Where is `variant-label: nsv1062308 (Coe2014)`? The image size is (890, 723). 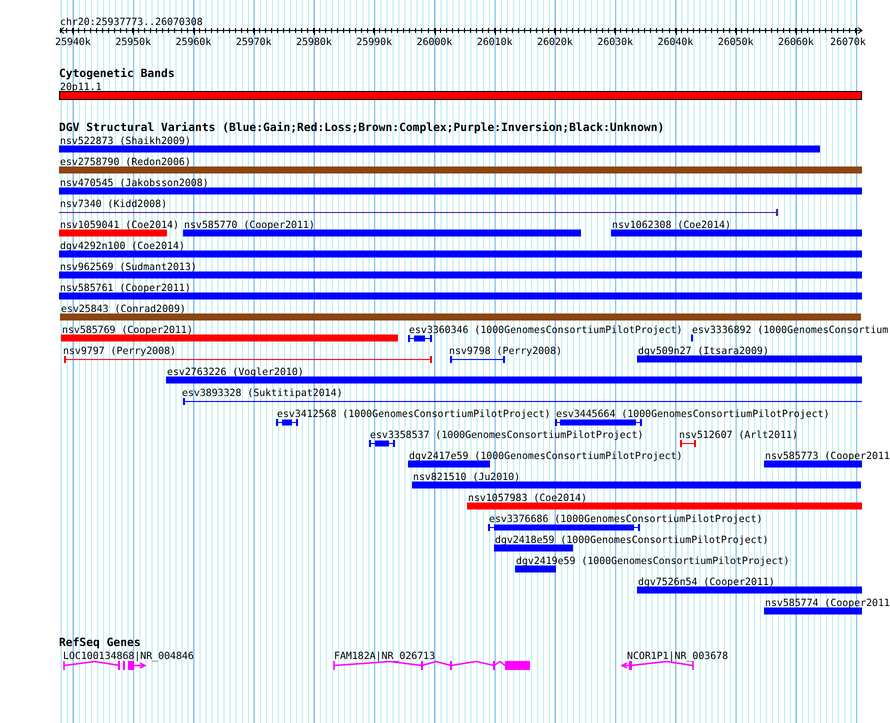 variant-label: nsv1062308 (Coe2014) is located at coordinates (671, 225).